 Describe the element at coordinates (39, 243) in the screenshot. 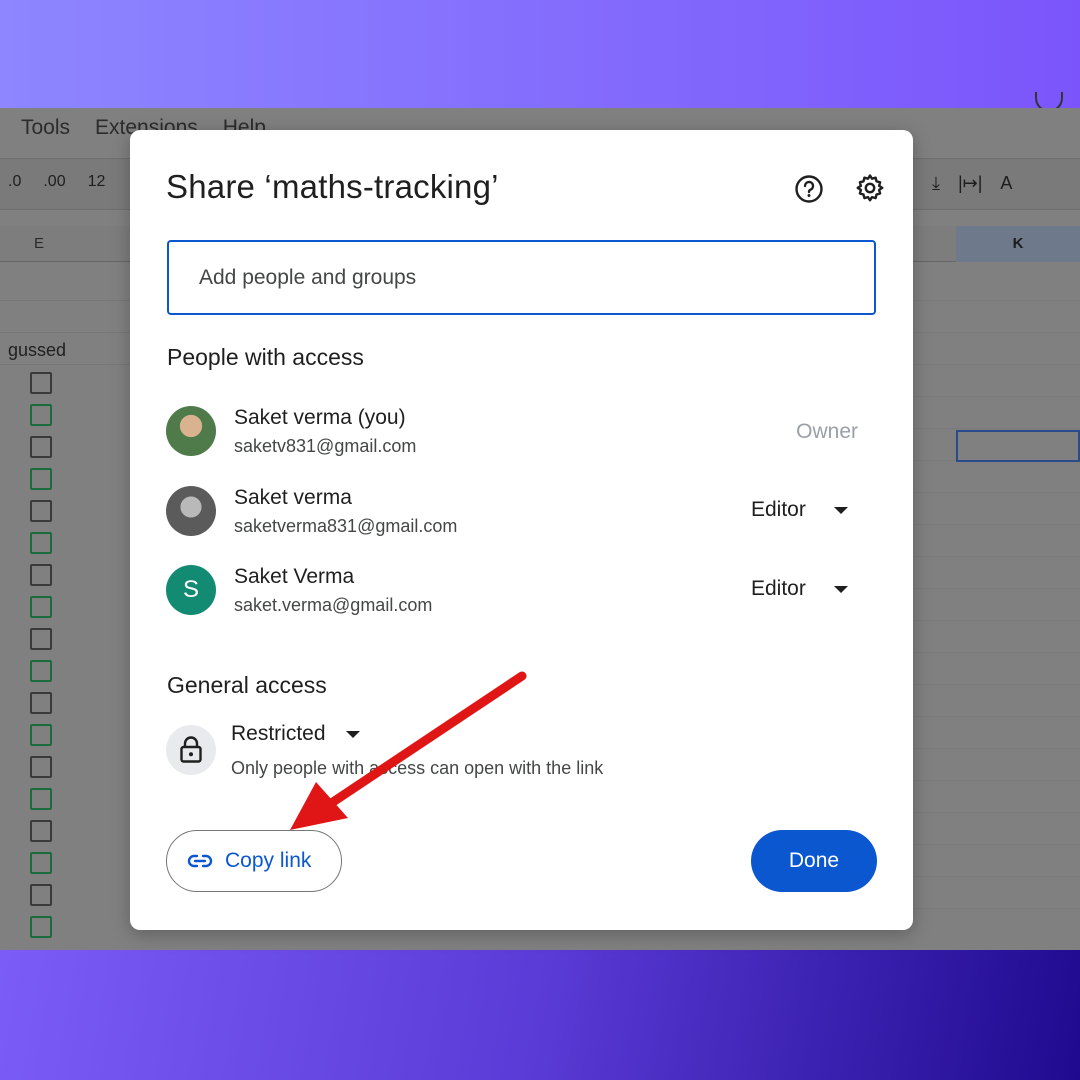

I see `column-e-header: E` at that location.